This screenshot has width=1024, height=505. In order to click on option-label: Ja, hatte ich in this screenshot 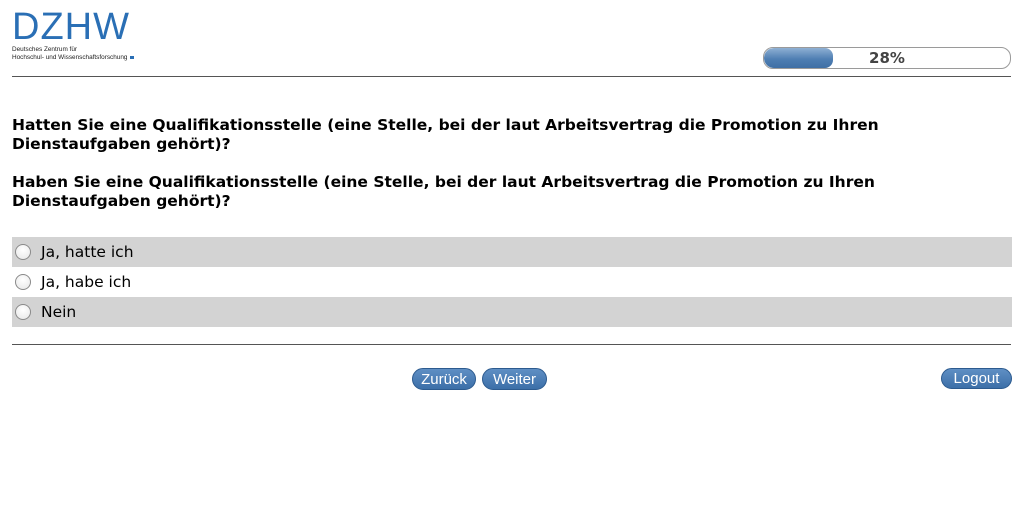, I will do `click(87, 252)`.